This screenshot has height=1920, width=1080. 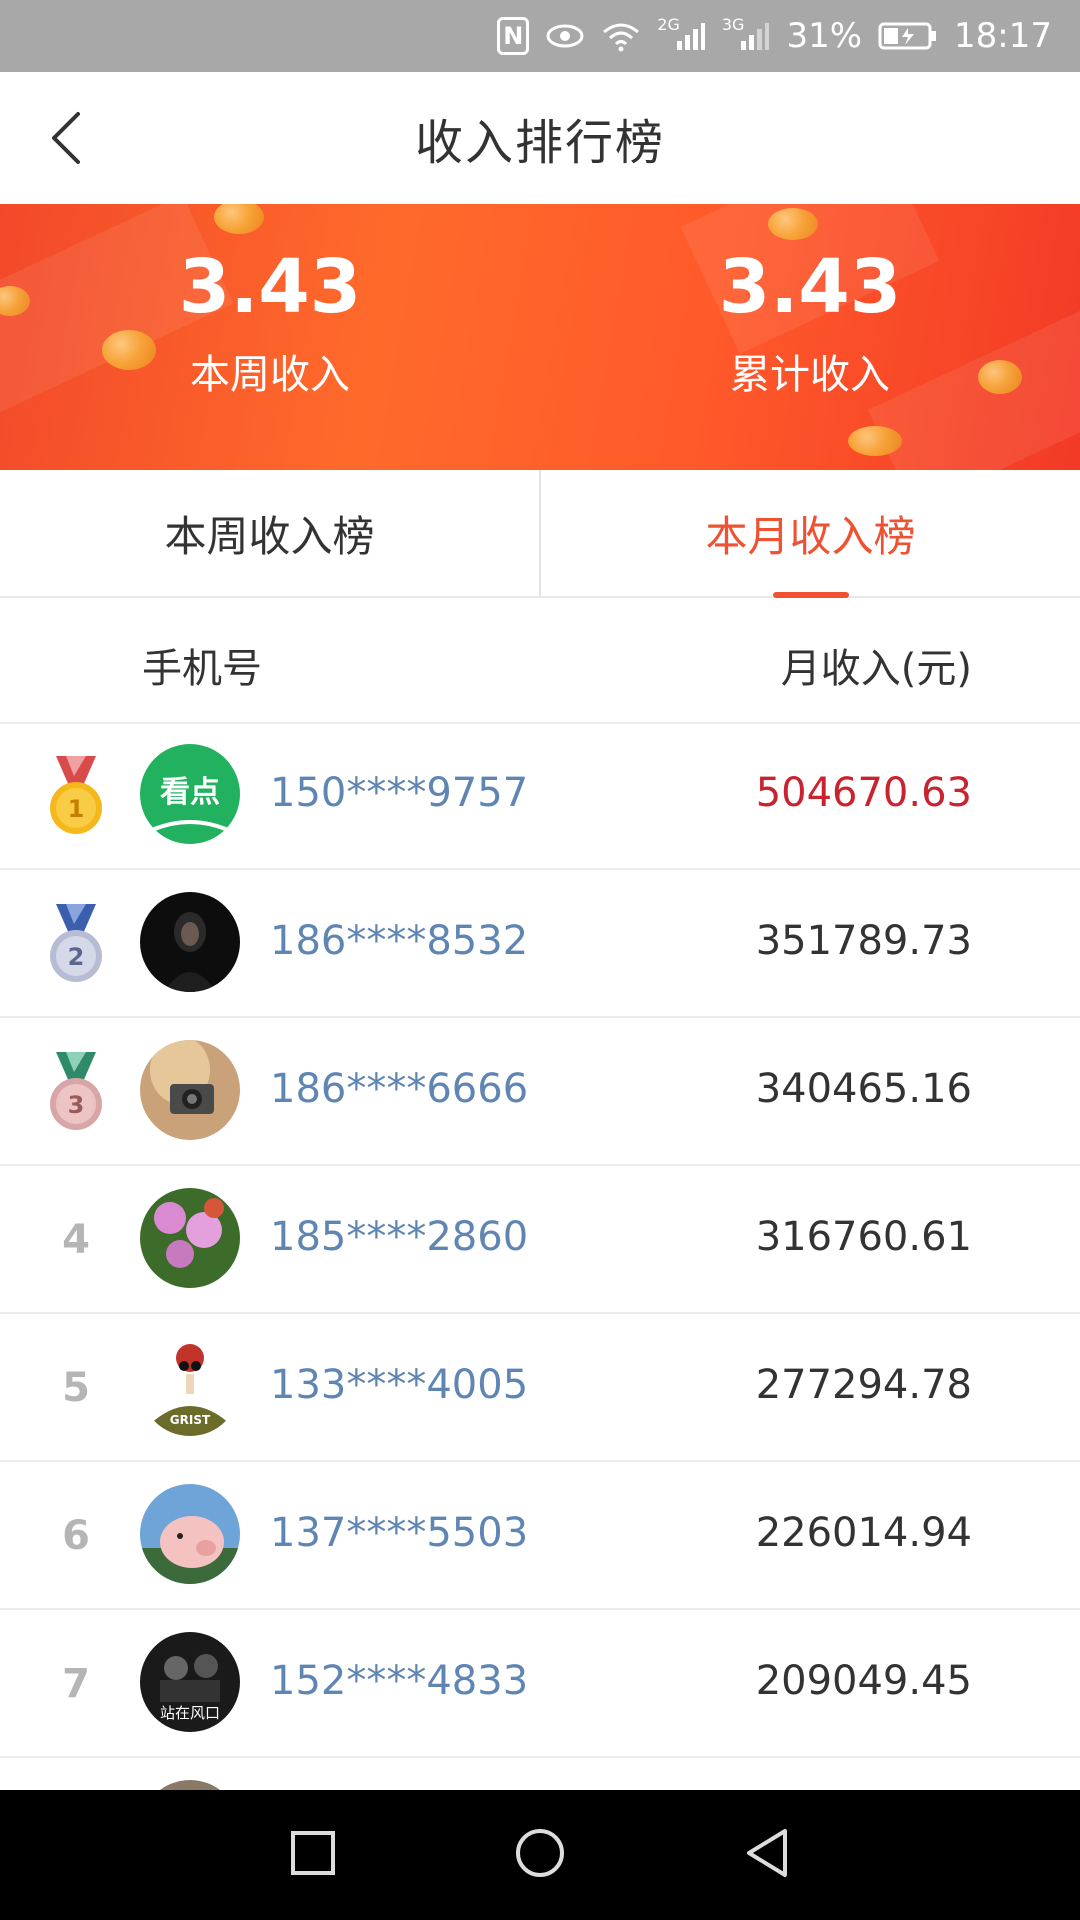 I want to click on phone-number: 150****9757, so click(x=399, y=793).